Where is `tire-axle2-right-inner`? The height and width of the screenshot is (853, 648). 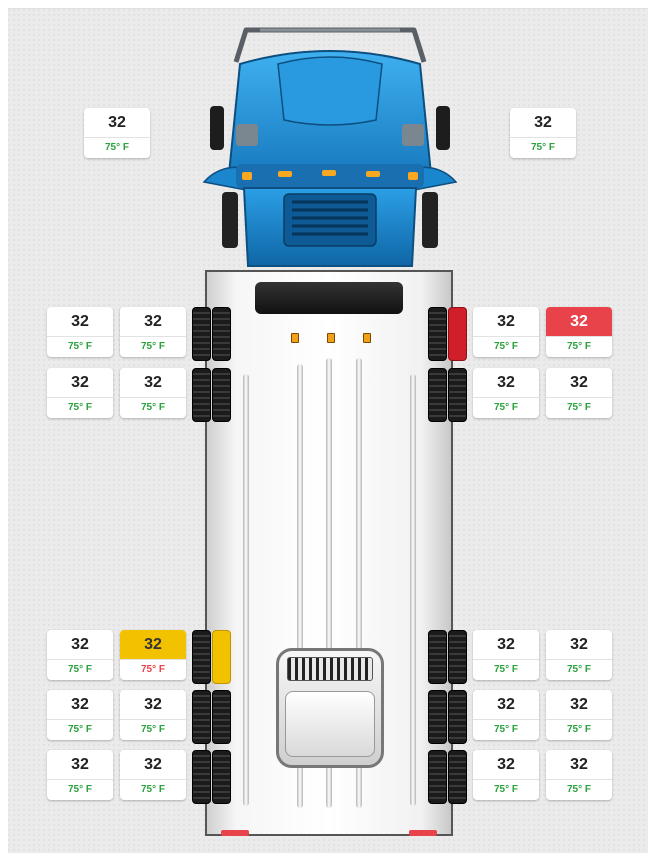 tire-axle2-right-inner is located at coordinates (437, 395).